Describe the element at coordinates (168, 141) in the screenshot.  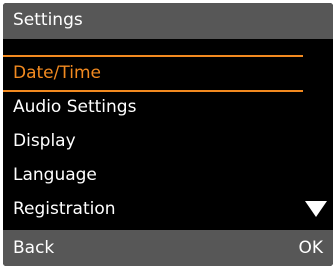
I see `menu-item-display: Display` at that location.